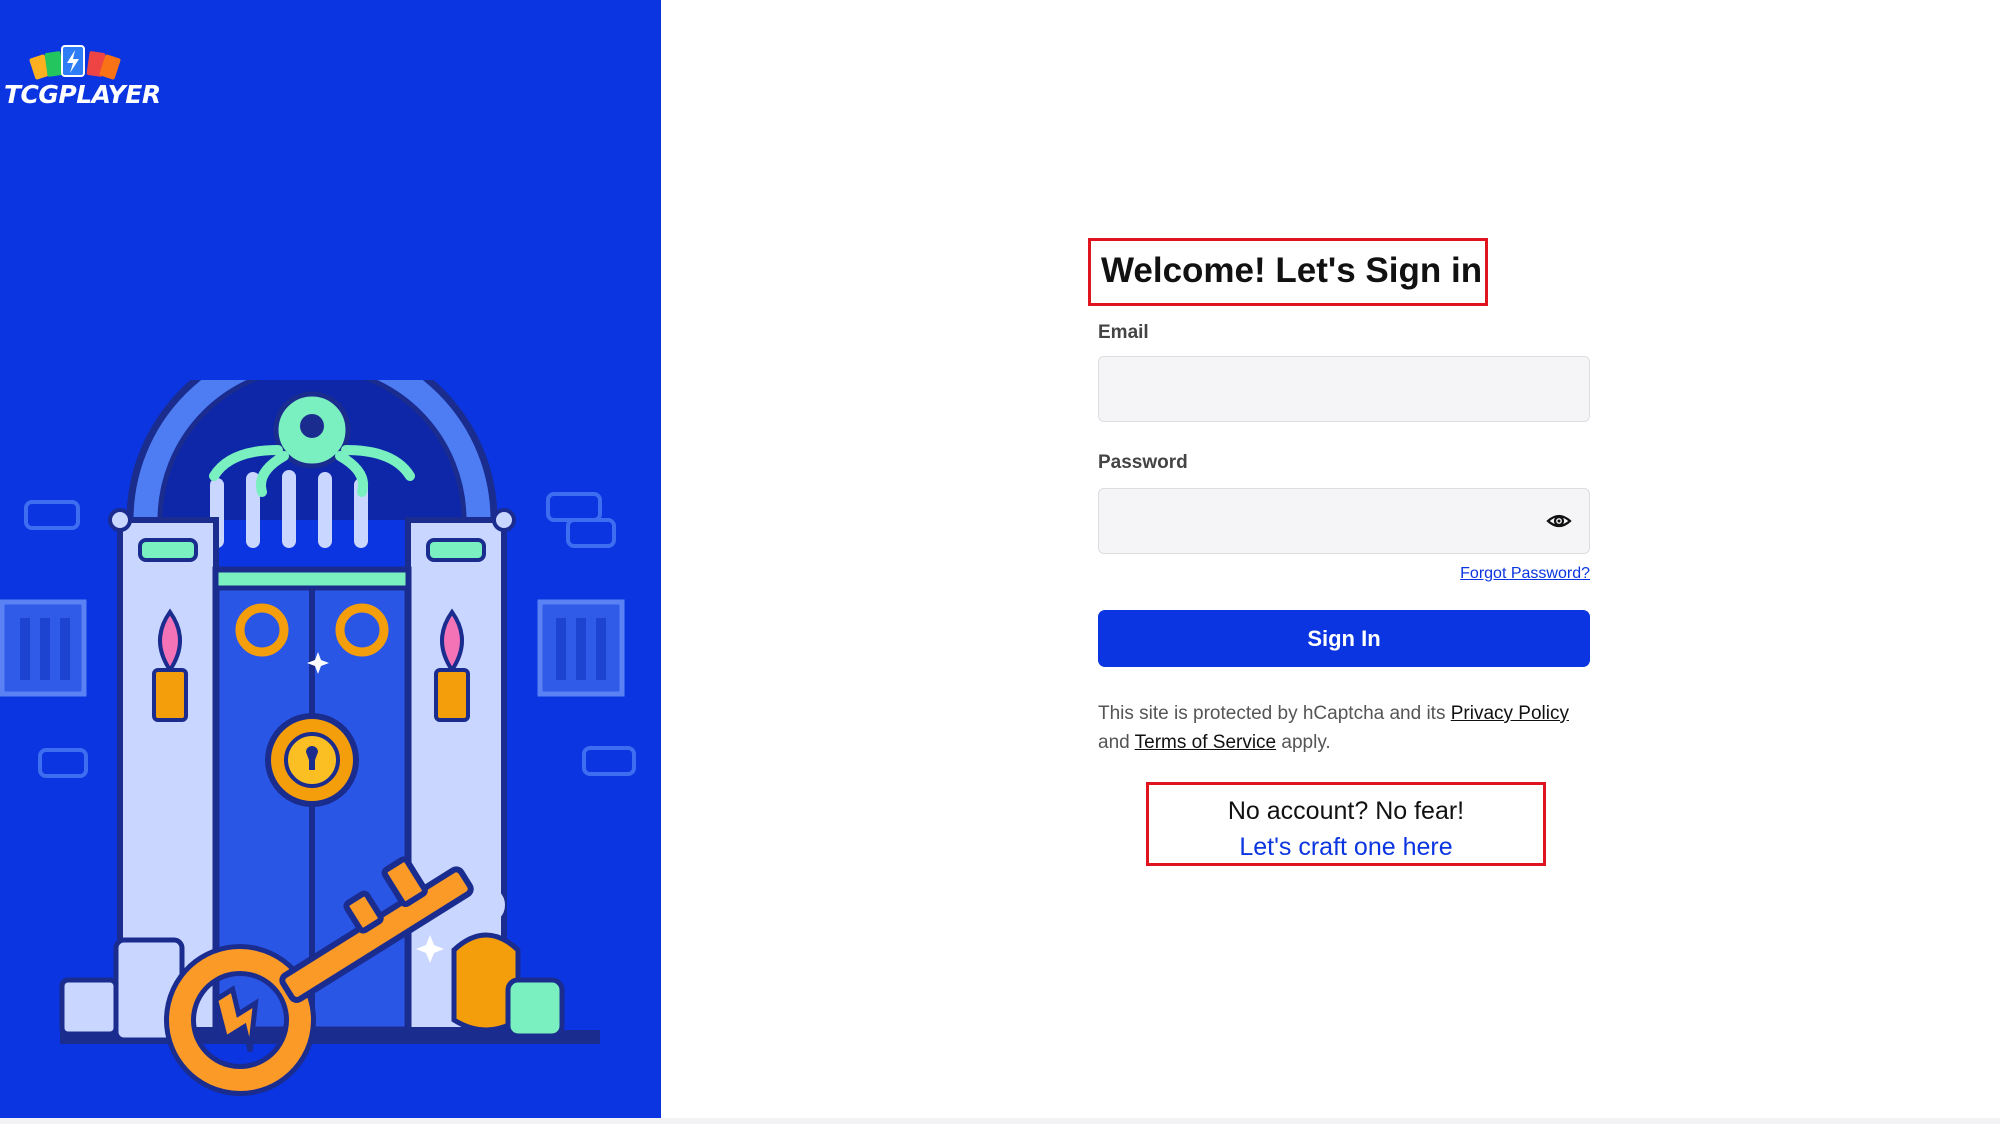 The height and width of the screenshot is (1124, 2000). I want to click on title-highlight: Welcome! Let's Sign in, so click(1288, 272).